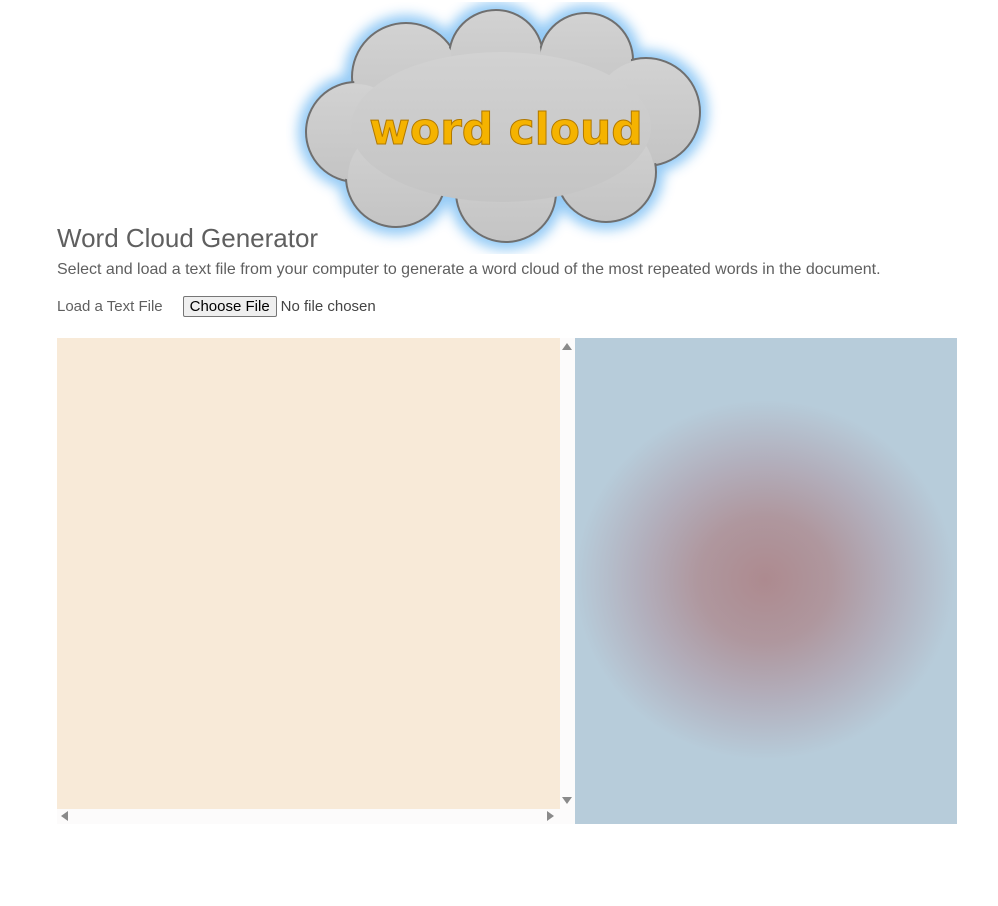  Describe the element at coordinates (567, 800) in the screenshot. I see `scroll-down-arrow-icon` at that location.